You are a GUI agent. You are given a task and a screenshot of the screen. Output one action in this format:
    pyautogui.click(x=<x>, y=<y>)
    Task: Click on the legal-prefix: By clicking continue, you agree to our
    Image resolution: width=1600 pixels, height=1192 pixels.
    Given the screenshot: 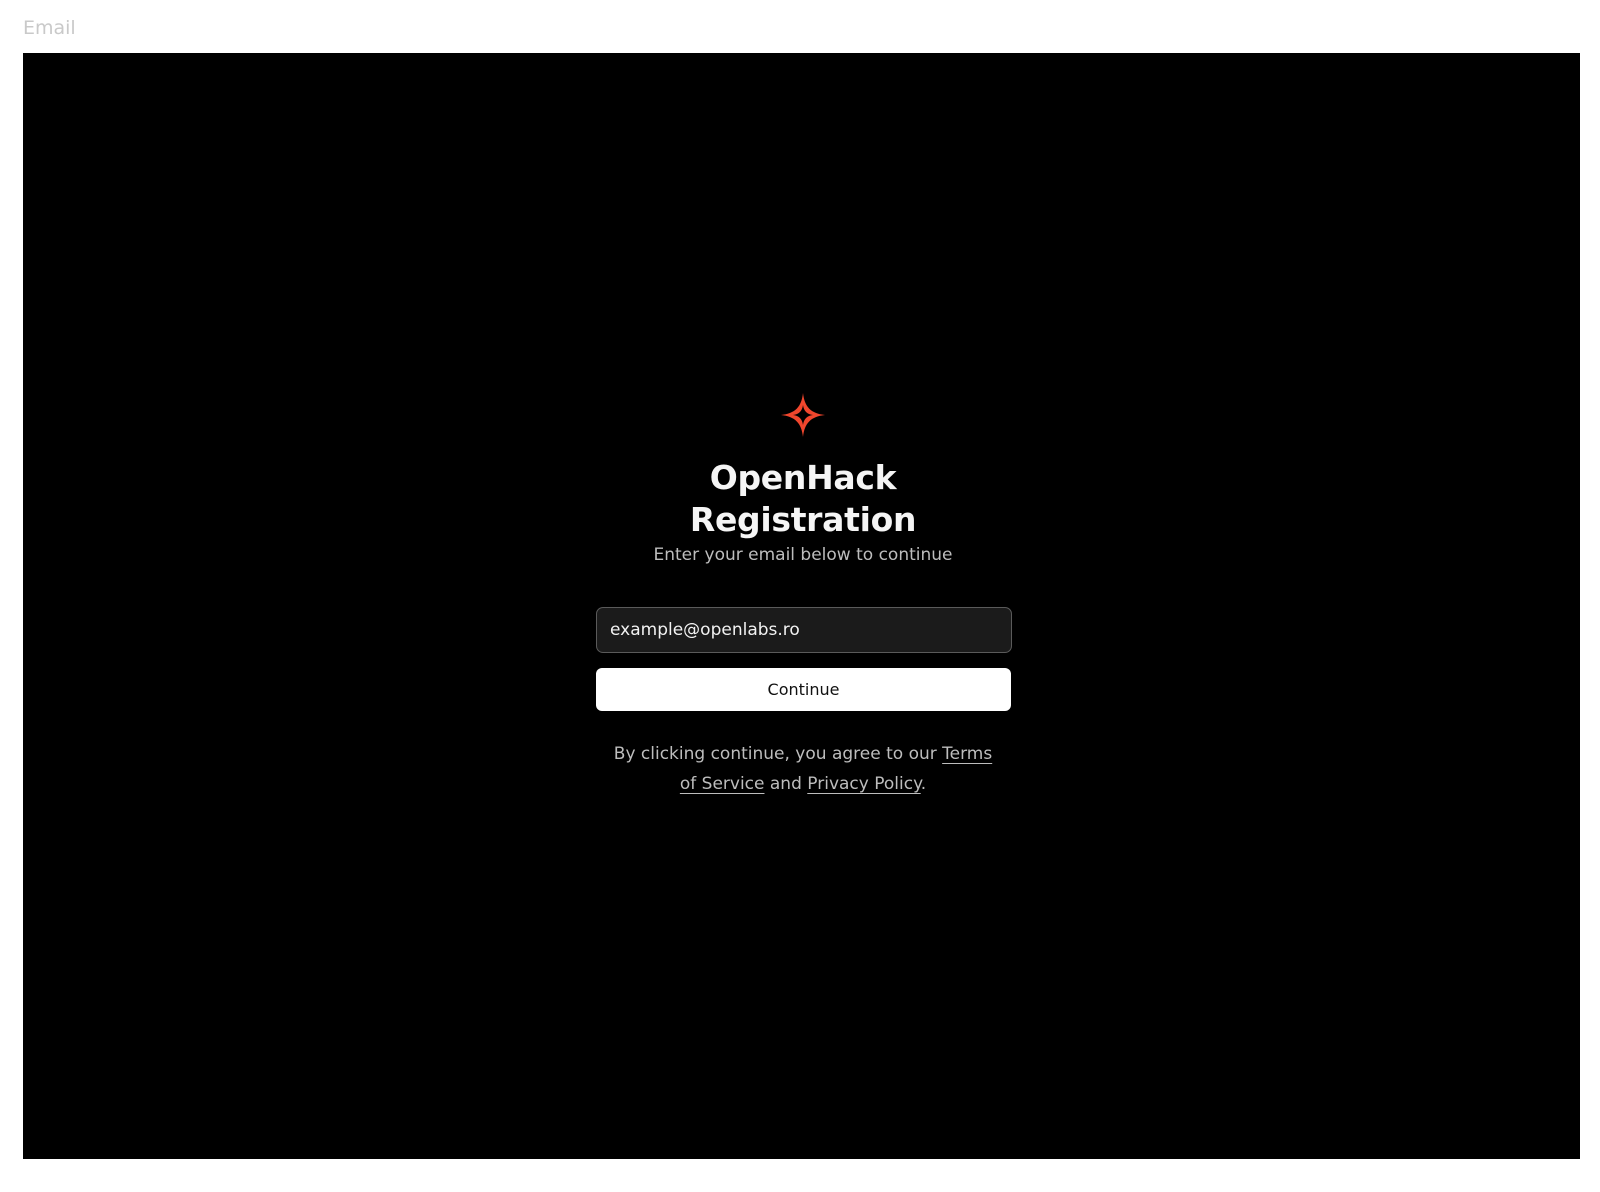 What is the action you would take?
    pyautogui.click(x=778, y=754)
    